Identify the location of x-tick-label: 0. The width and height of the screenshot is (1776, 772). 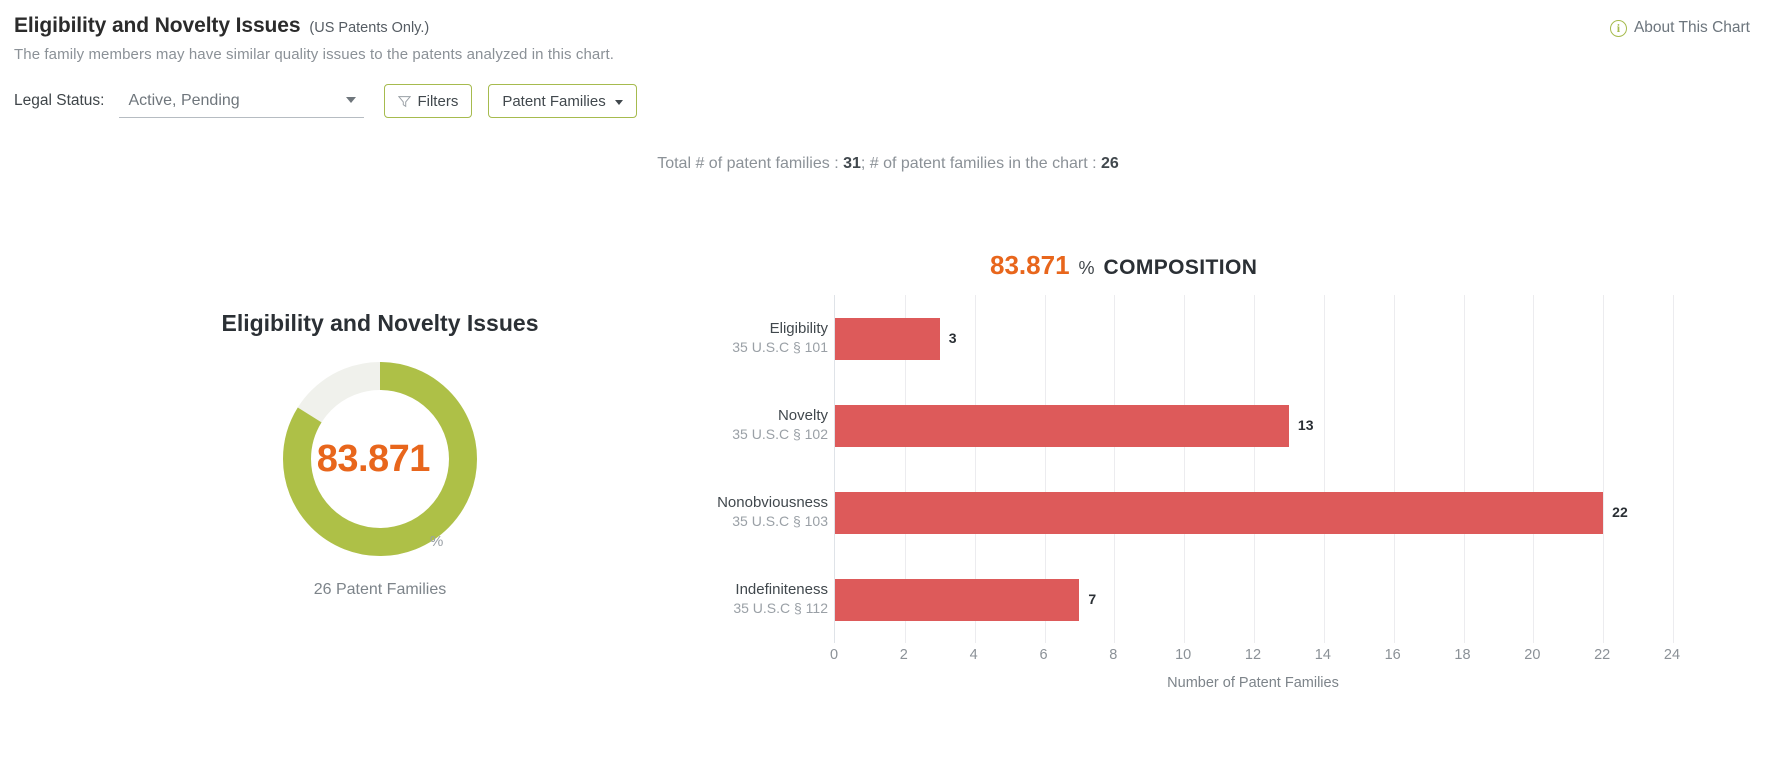
(834, 655).